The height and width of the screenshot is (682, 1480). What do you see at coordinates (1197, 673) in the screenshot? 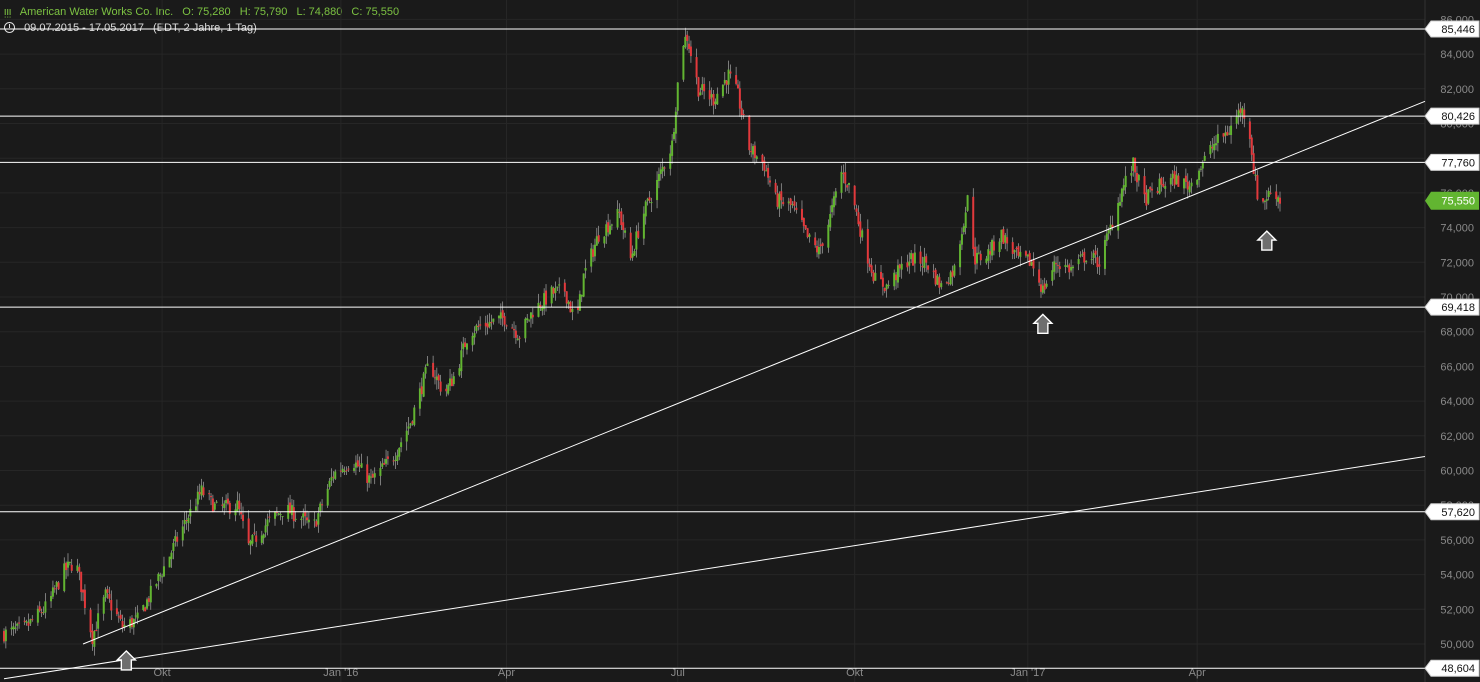
I see `x-tick-label: Apr` at bounding box center [1197, 673].